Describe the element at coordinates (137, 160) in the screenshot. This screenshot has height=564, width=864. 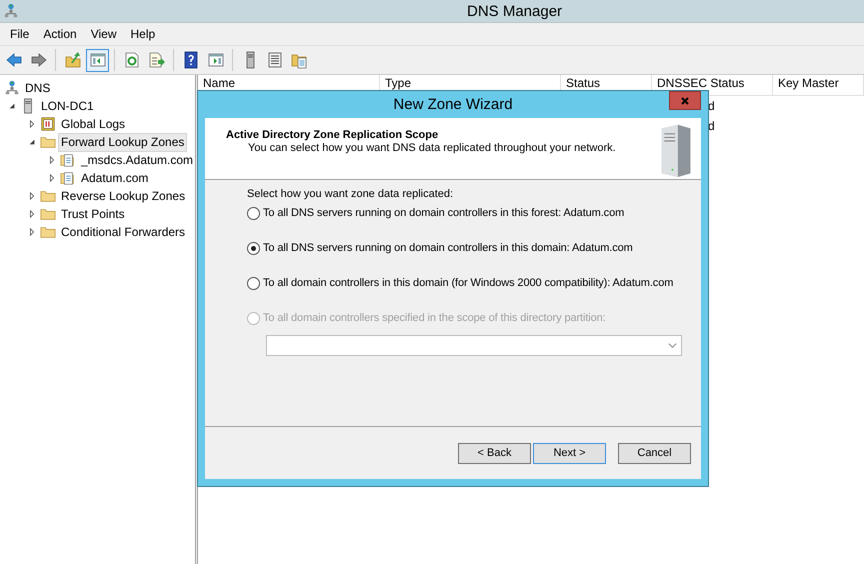
I see `tree-item: _msdcs.Adatum.com` at that location.